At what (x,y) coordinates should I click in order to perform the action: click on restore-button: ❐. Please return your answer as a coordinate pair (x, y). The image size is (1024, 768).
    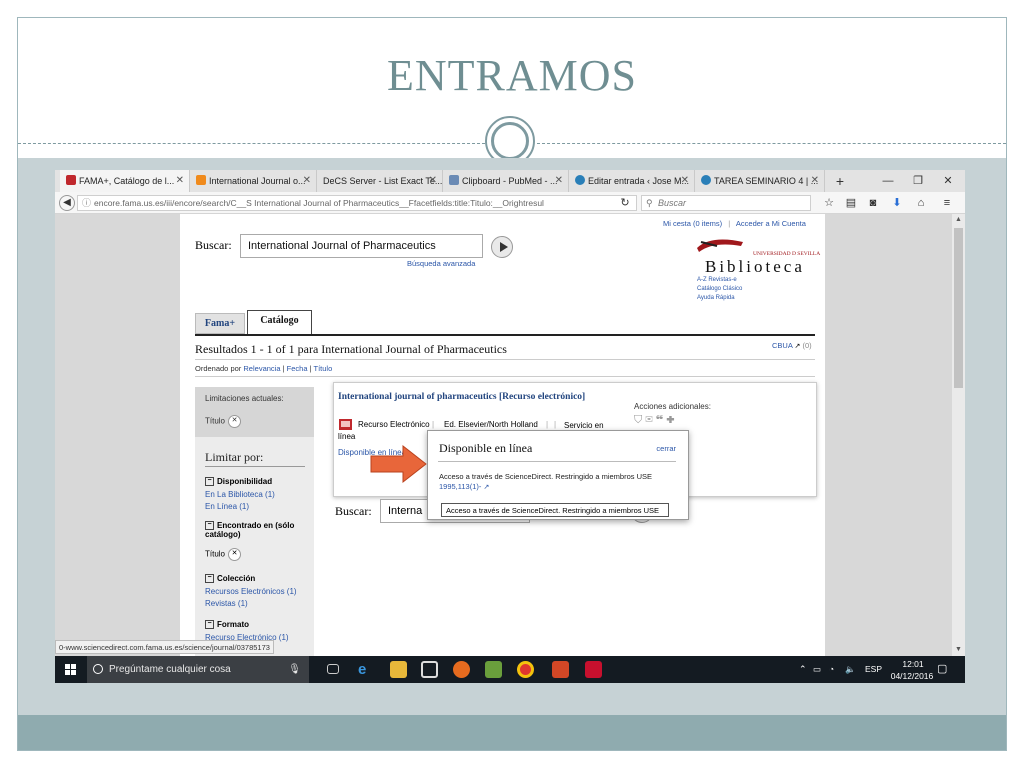
    Looking at the image, I should click on (918, 181).